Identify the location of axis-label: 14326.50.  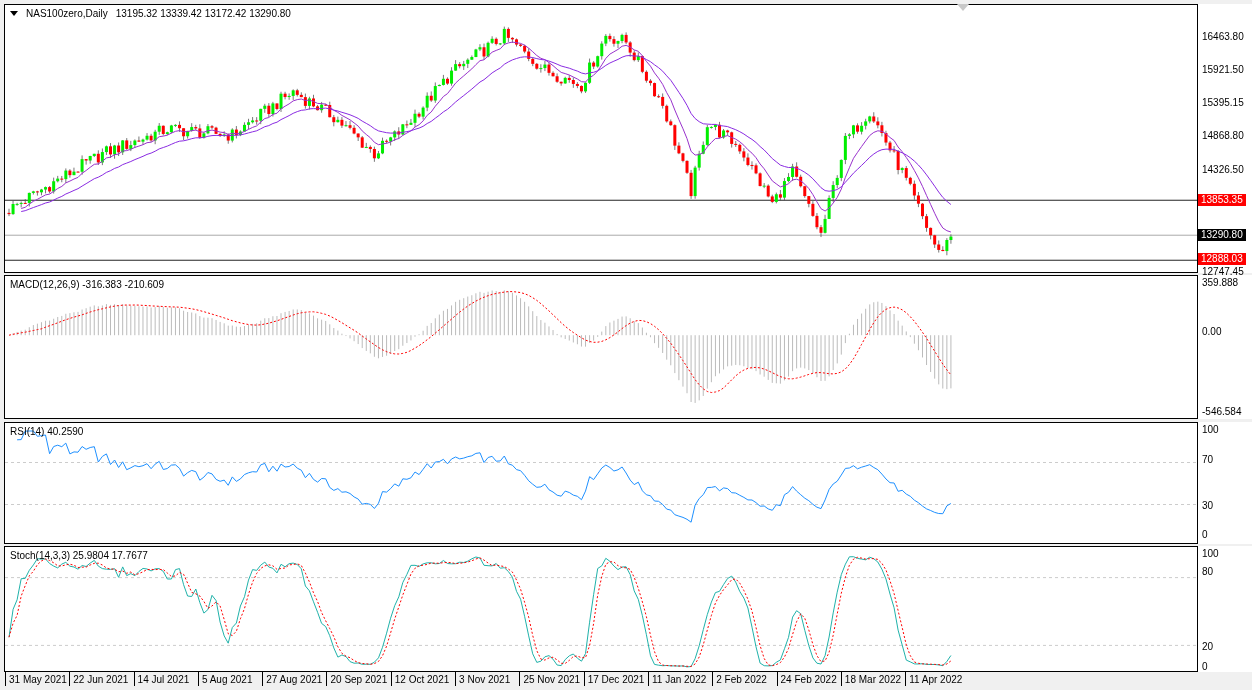
(1223, 170).